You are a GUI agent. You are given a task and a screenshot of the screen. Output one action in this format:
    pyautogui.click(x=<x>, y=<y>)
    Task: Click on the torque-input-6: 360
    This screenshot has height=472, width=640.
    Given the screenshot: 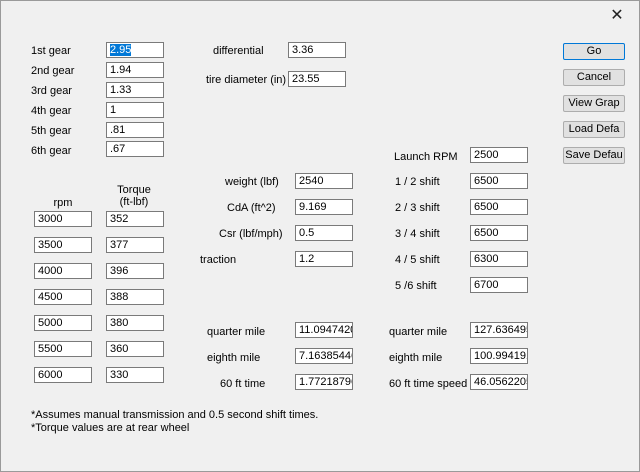 What is the action you would take?
    pyautogui.click(x=135, y=349)
    